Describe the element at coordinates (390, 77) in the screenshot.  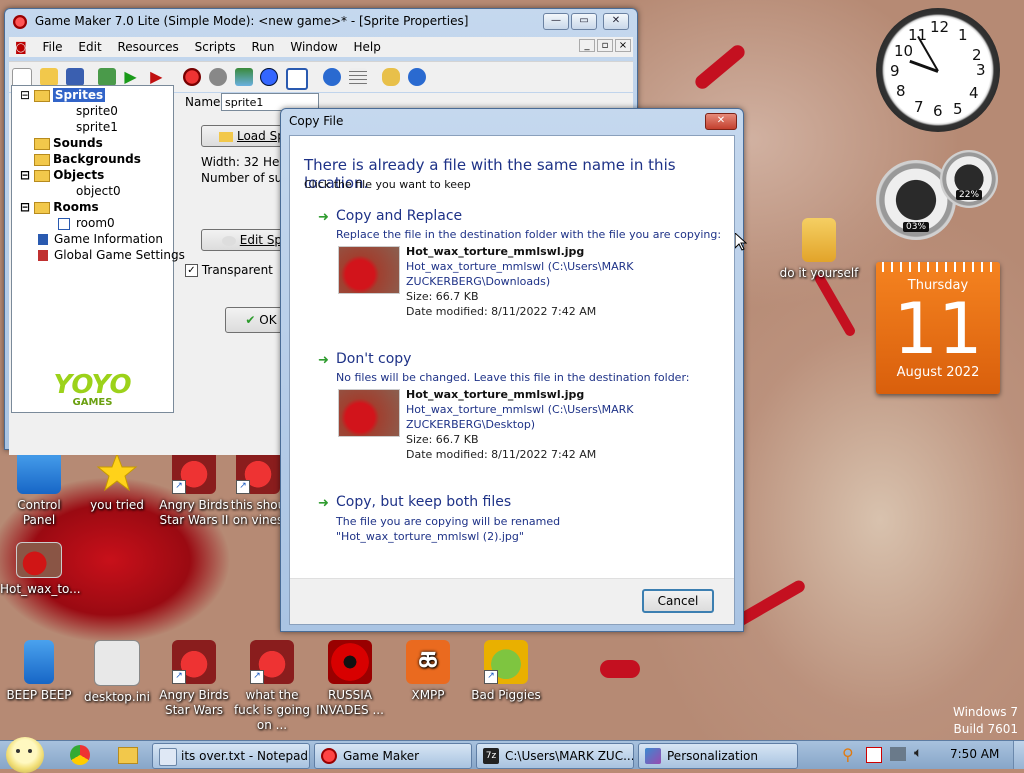
I see `advanced-mode-icon` at that location.